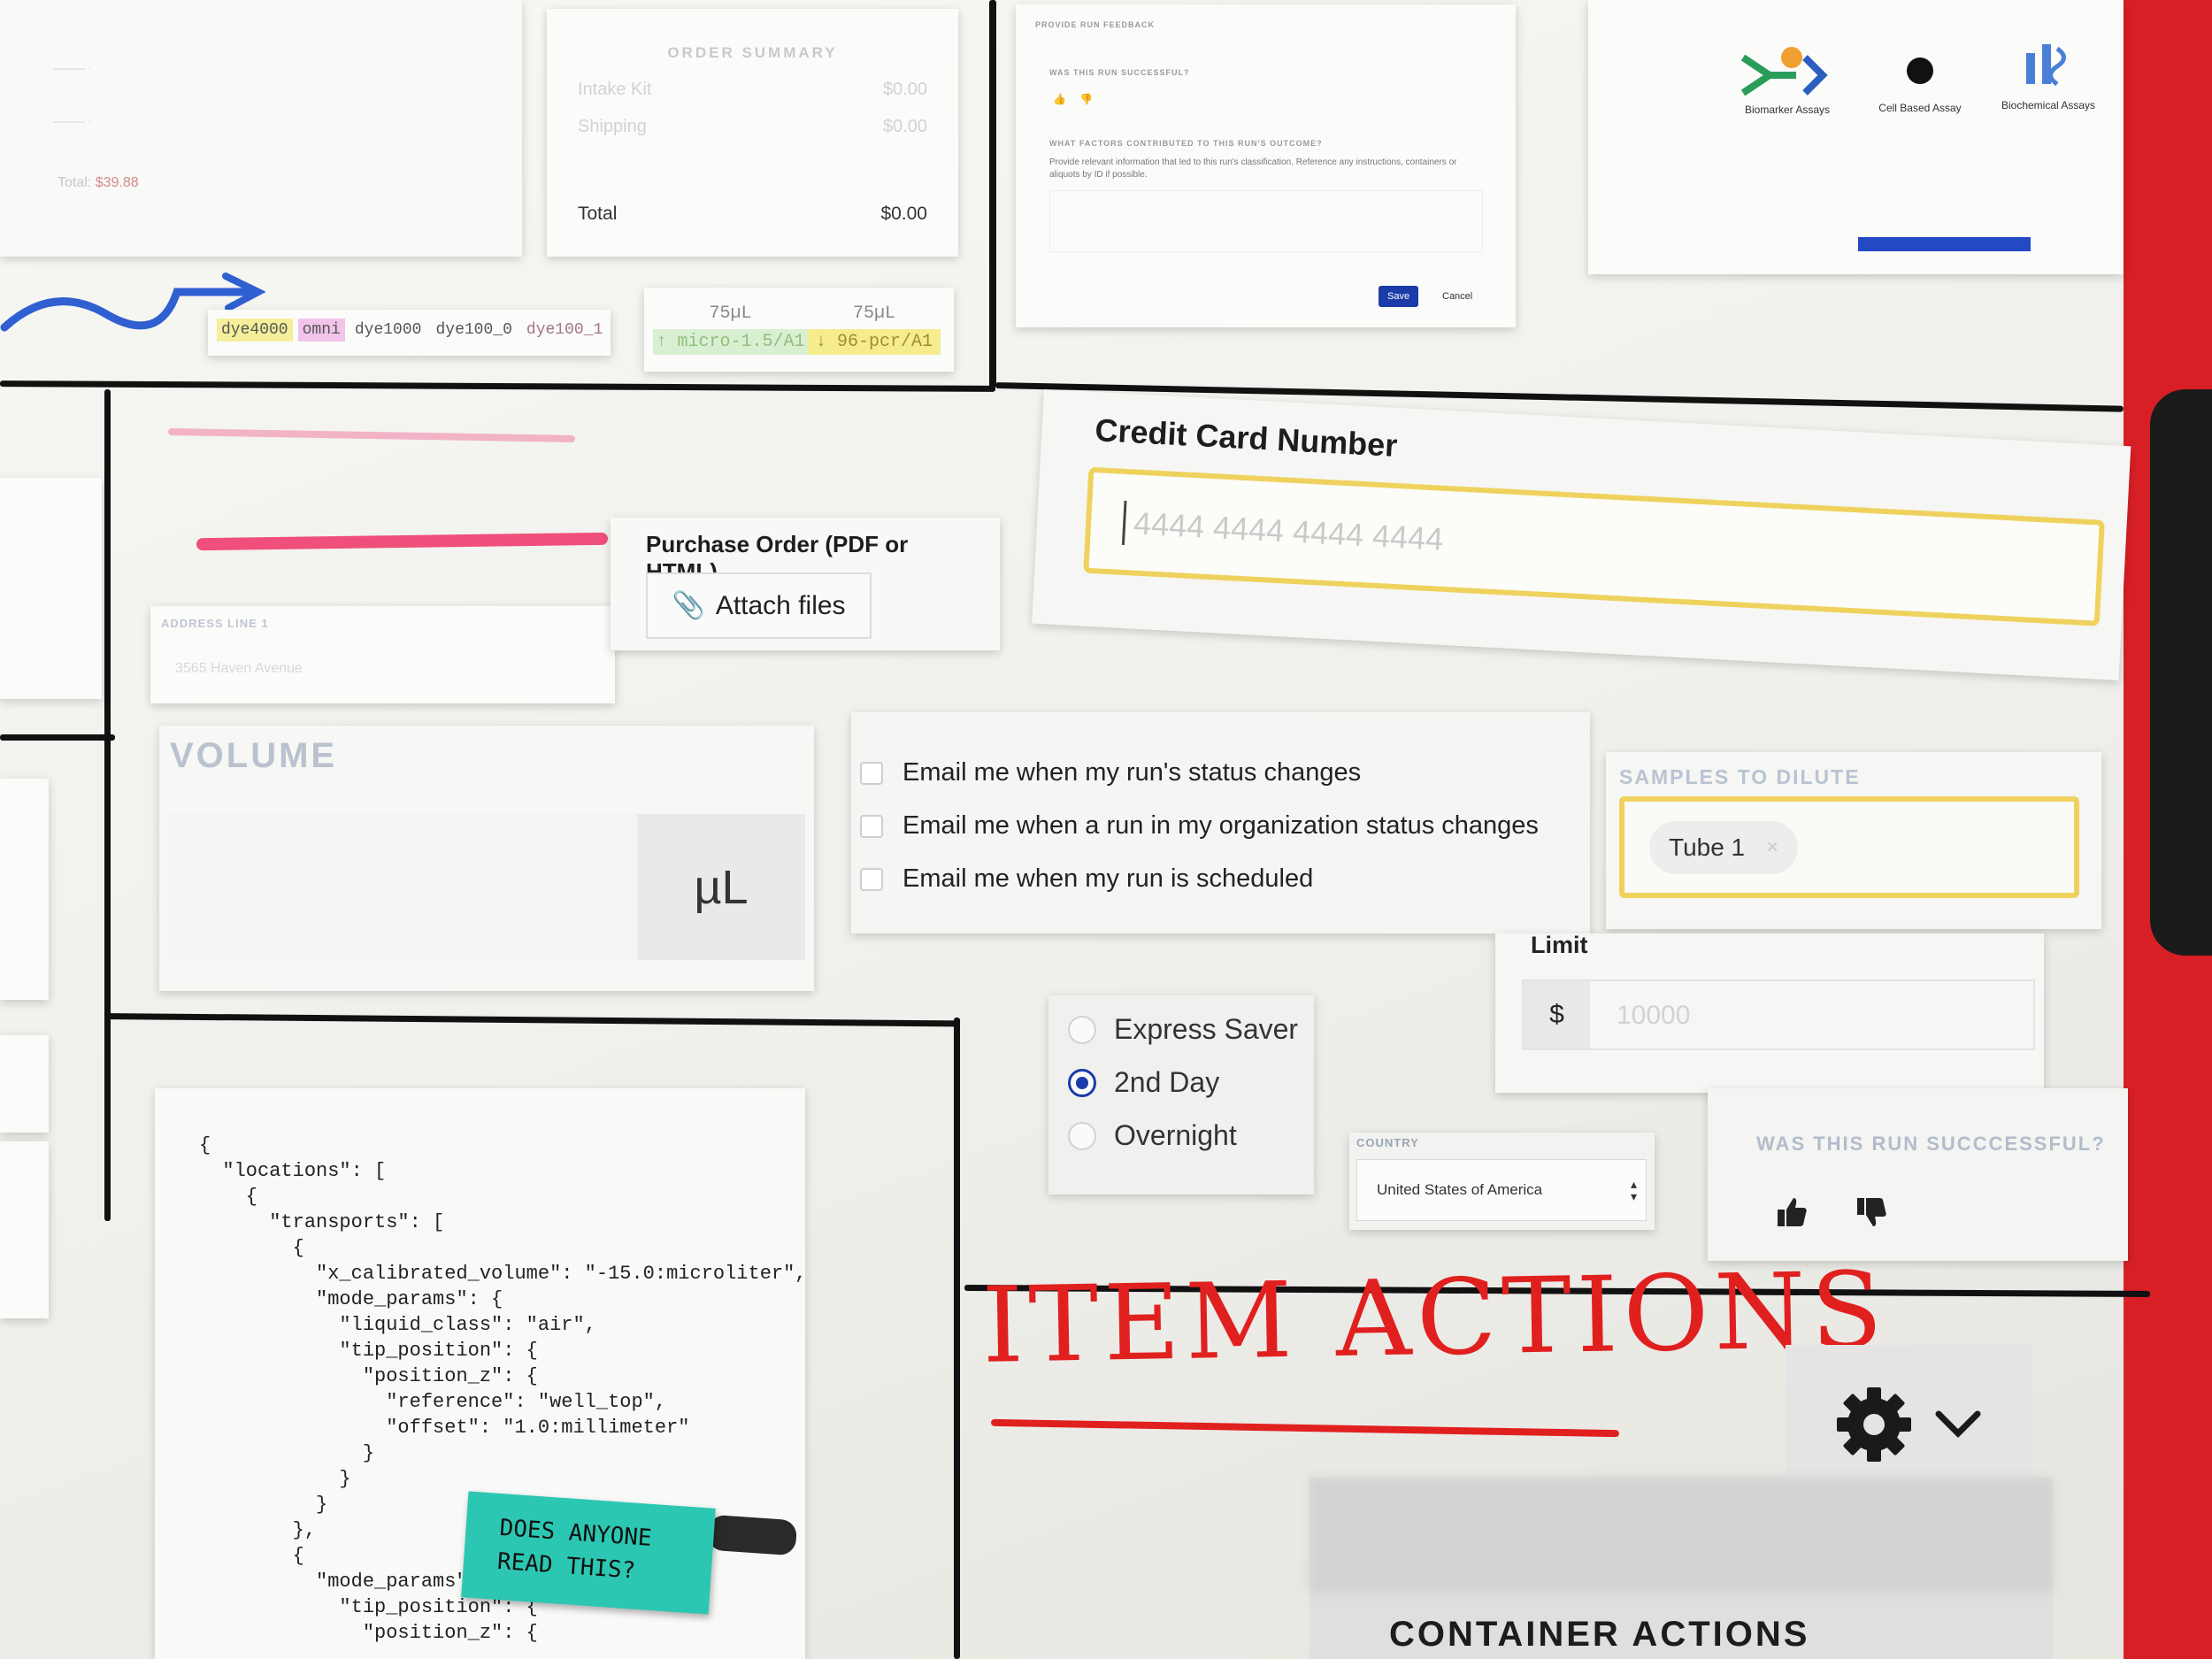 The image size is (2212, 1659). I want to click on attach-files-button: 📎 Attach files, so click(759, 606).